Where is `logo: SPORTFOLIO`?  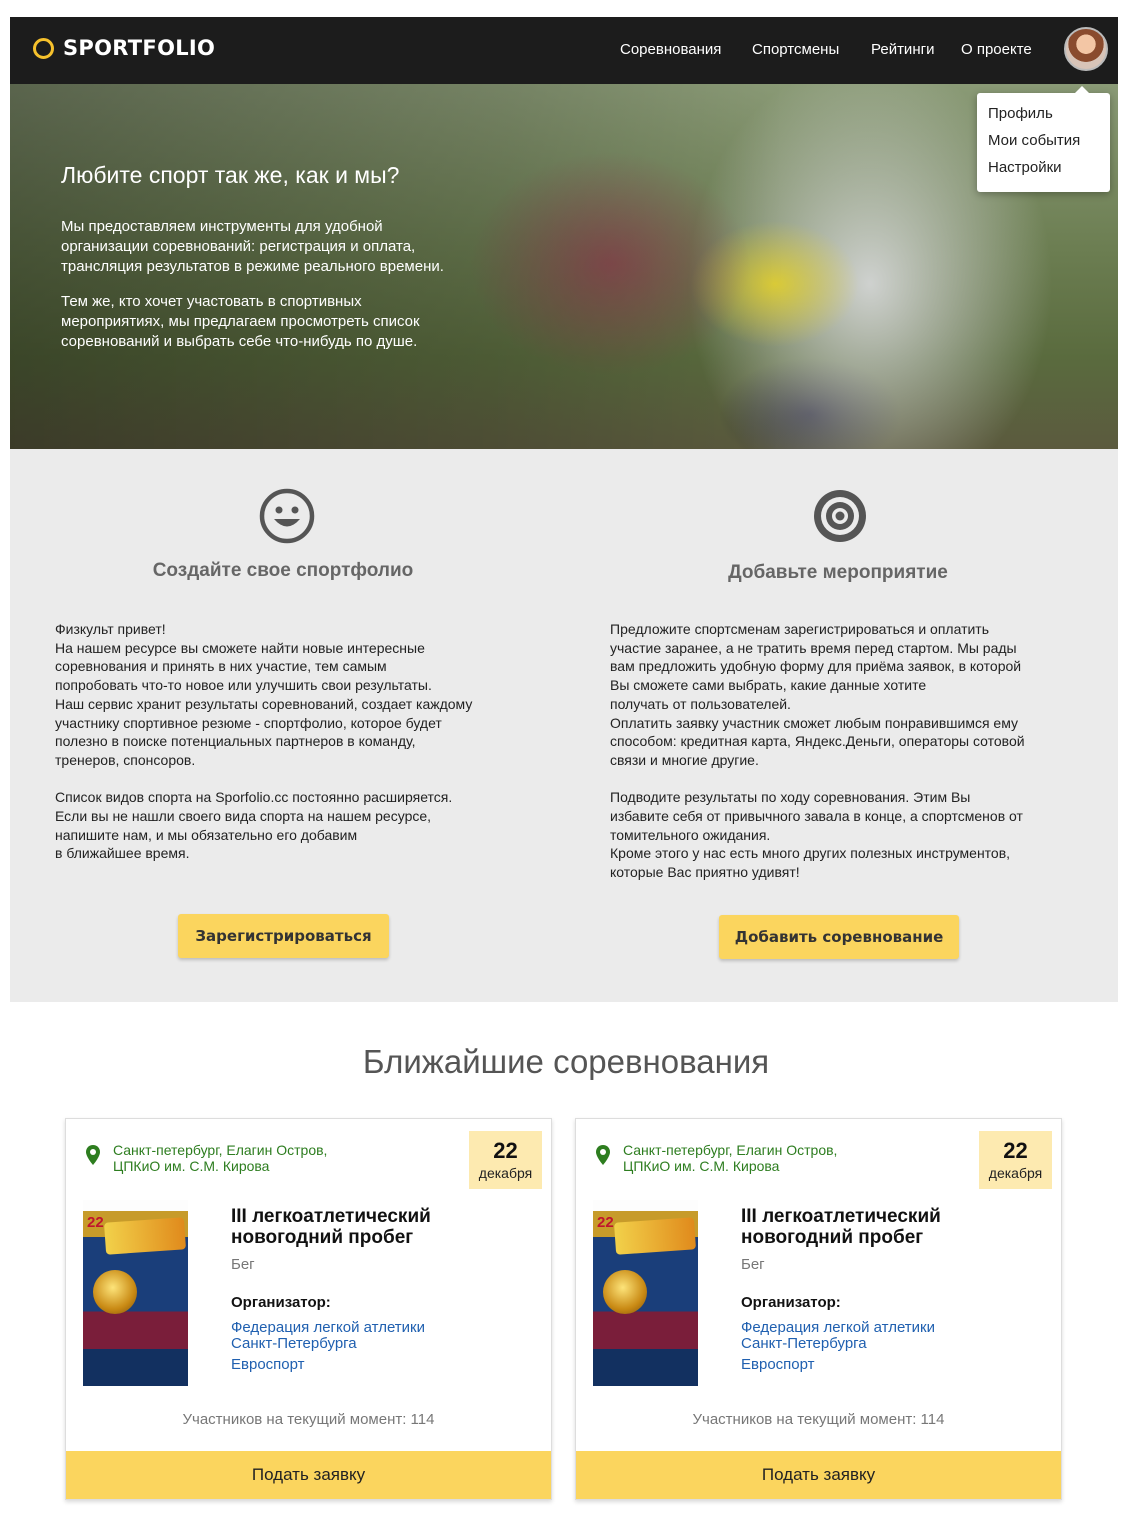 logo: SPORTFOLIO is located at coordinates (124, 48).